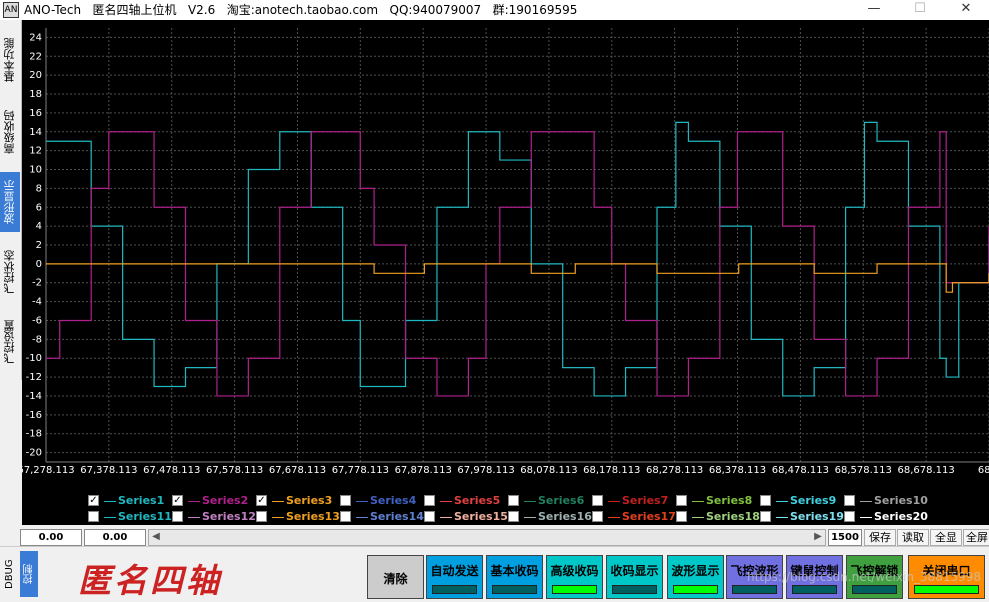 The image size is (989, 602). What do you see at coordinates (39, 188) in the screenshot?
I see `y-tick-label: 8` at bounding box center [39, 188].